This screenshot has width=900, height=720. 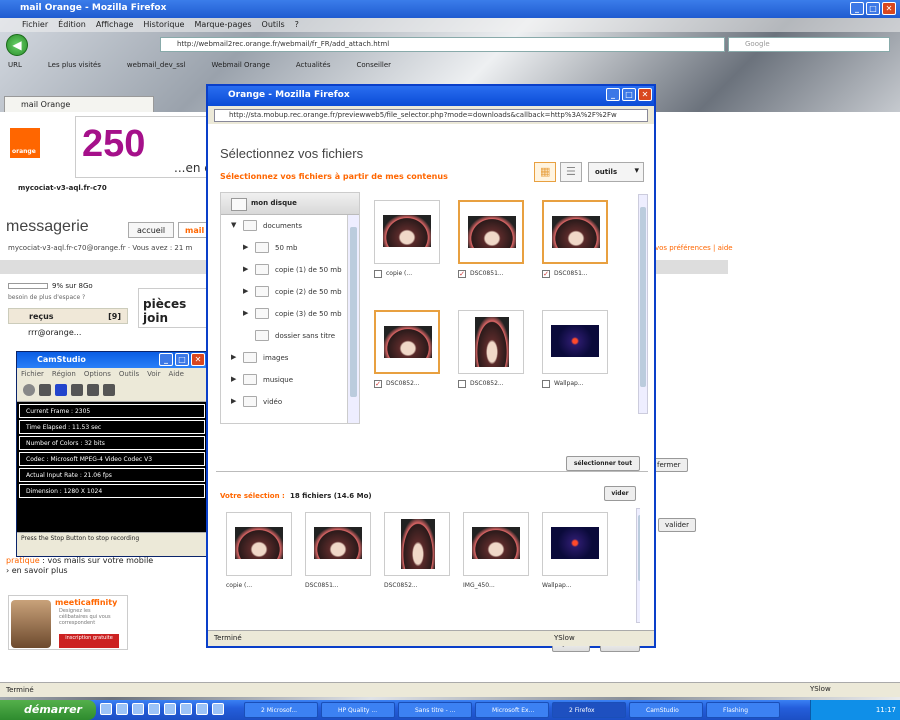 What do you see at coordinates (97, 374) in the screenshot?
I see `menu-item: Options` at bounding box center [97, 374].